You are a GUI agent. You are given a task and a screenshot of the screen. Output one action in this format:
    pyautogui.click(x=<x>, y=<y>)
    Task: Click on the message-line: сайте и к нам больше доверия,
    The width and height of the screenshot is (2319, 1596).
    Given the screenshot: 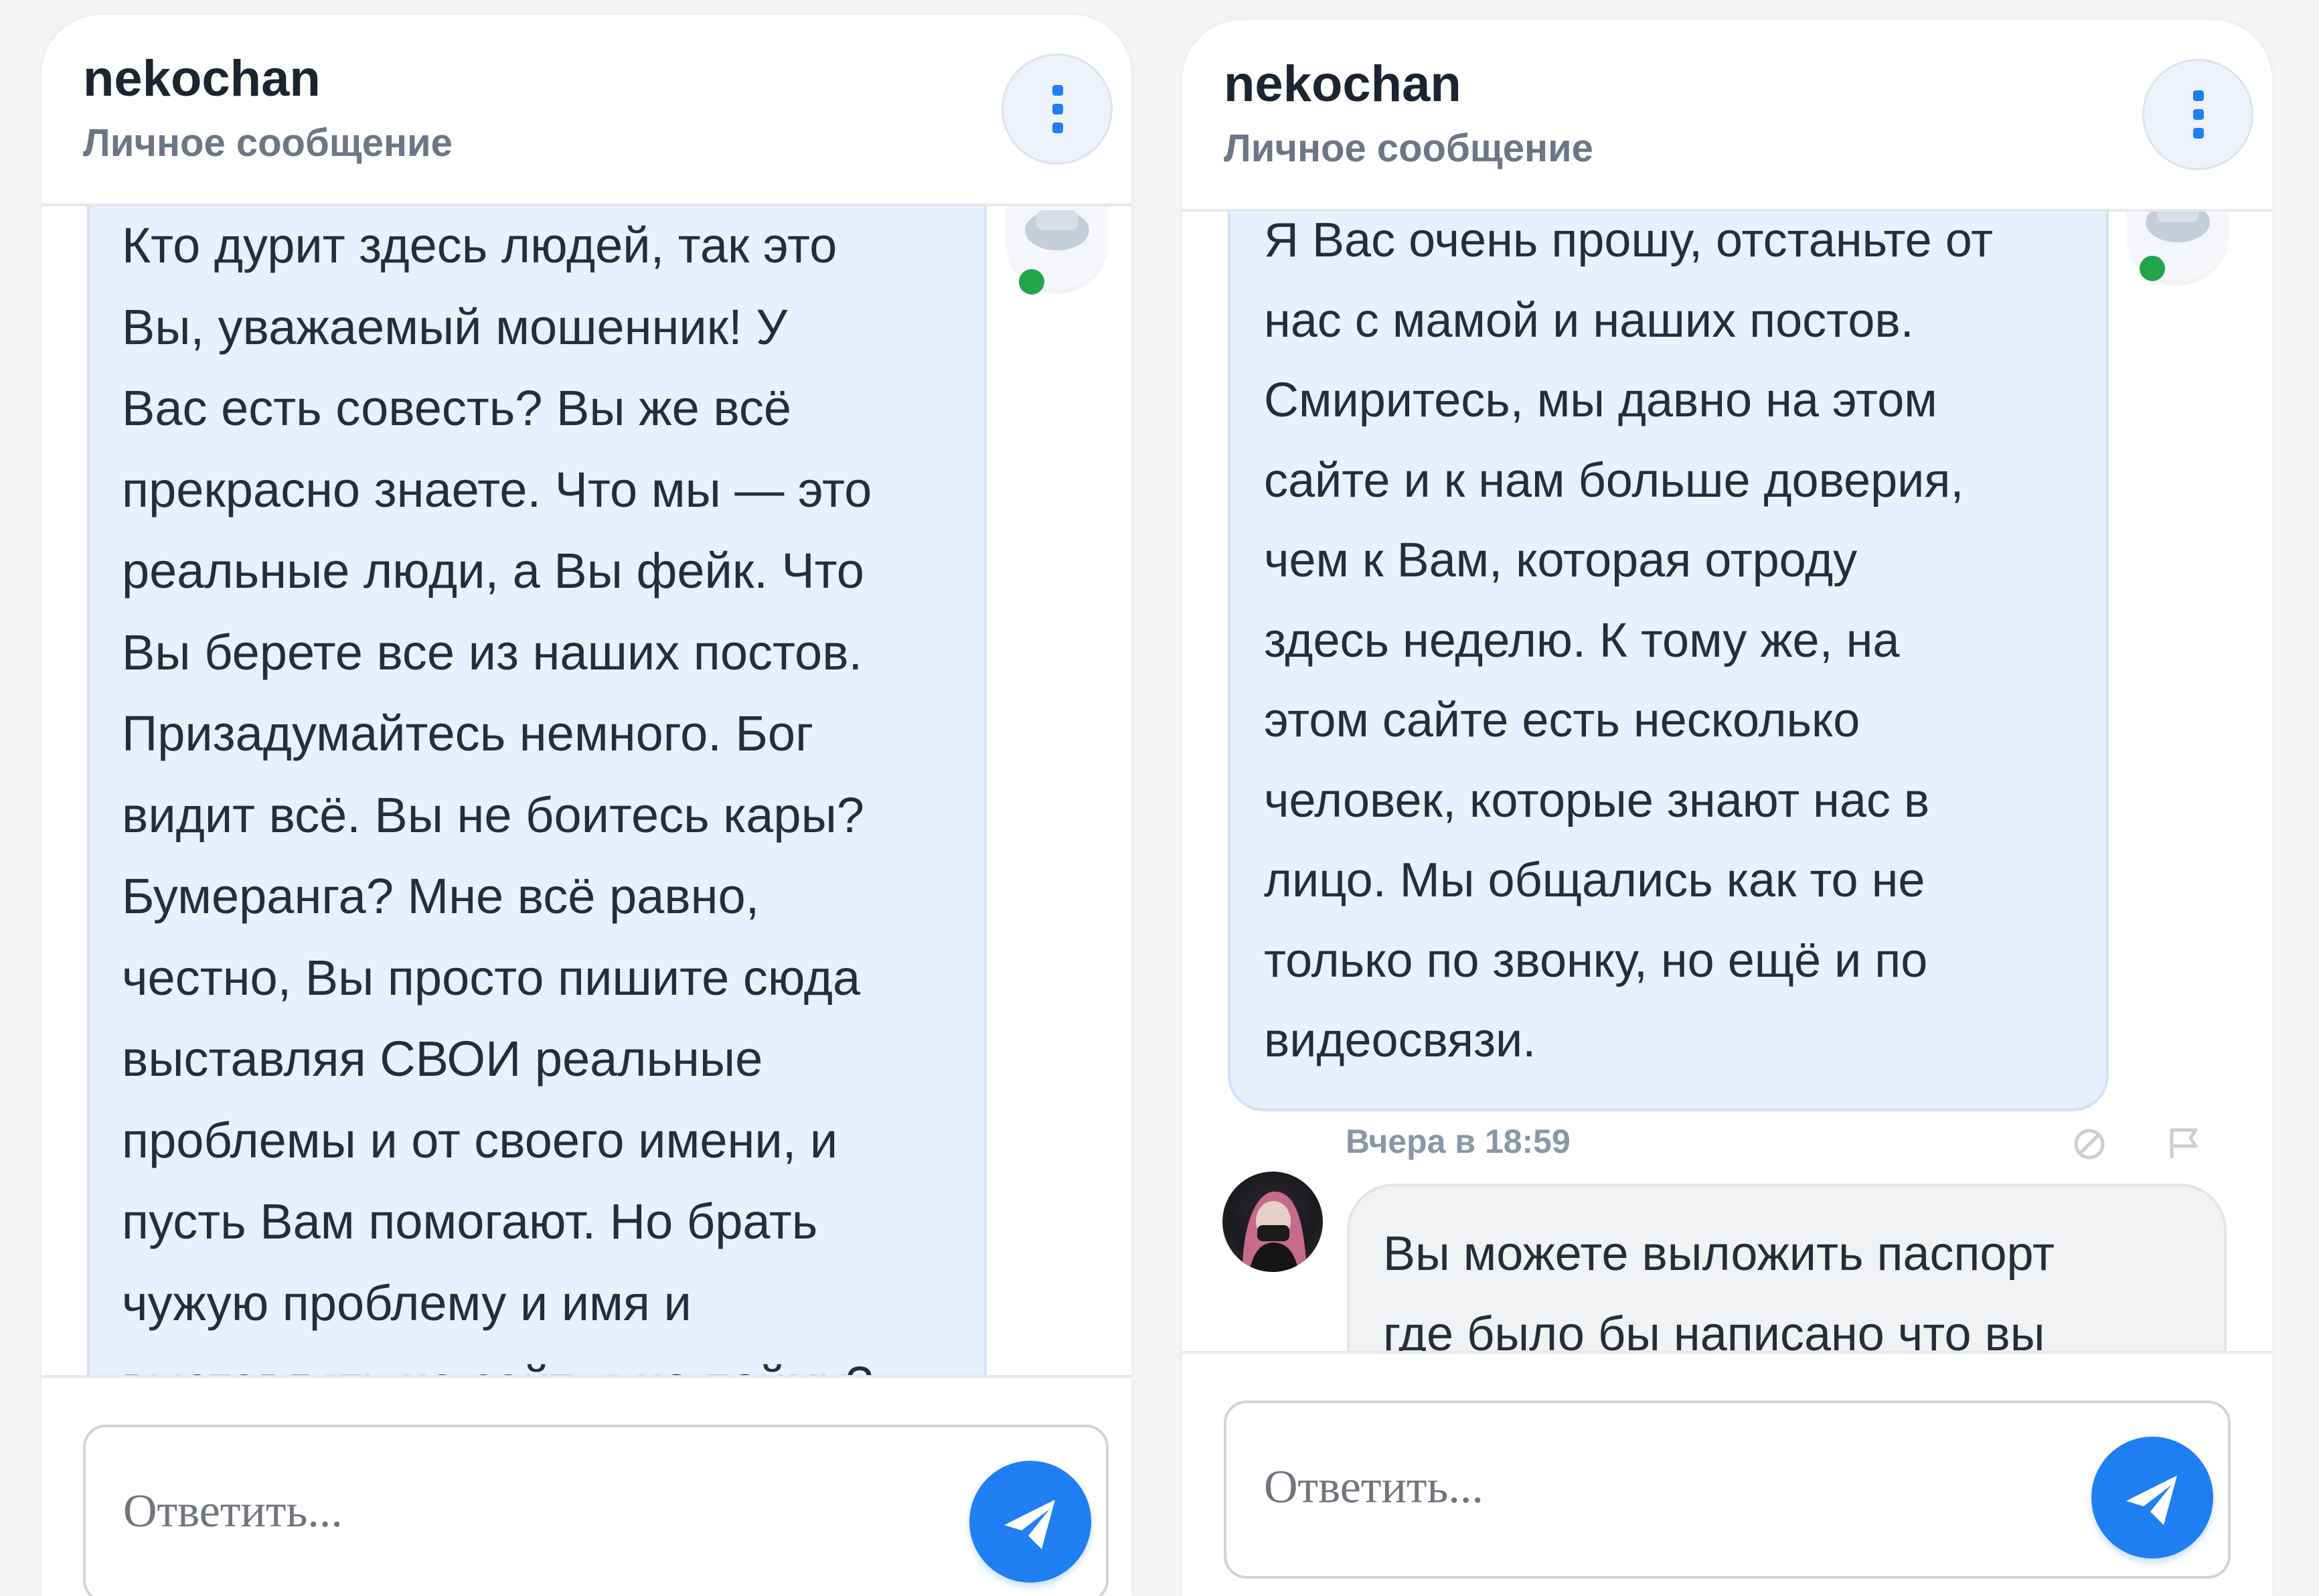 What is the action you would take?
    pyautogui.click(x=1614, y=480)
    